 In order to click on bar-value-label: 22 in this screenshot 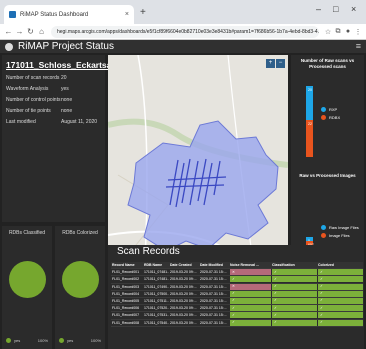, I will do `click(310, 124)`.